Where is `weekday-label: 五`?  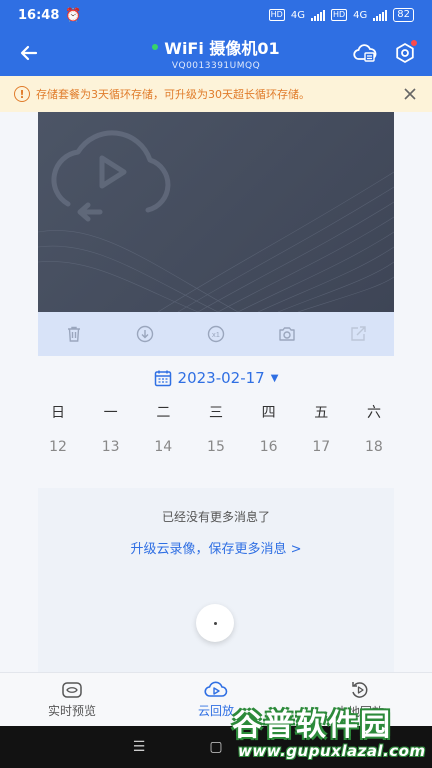
weekday-label: 五 is located at coordinates (321, 413).